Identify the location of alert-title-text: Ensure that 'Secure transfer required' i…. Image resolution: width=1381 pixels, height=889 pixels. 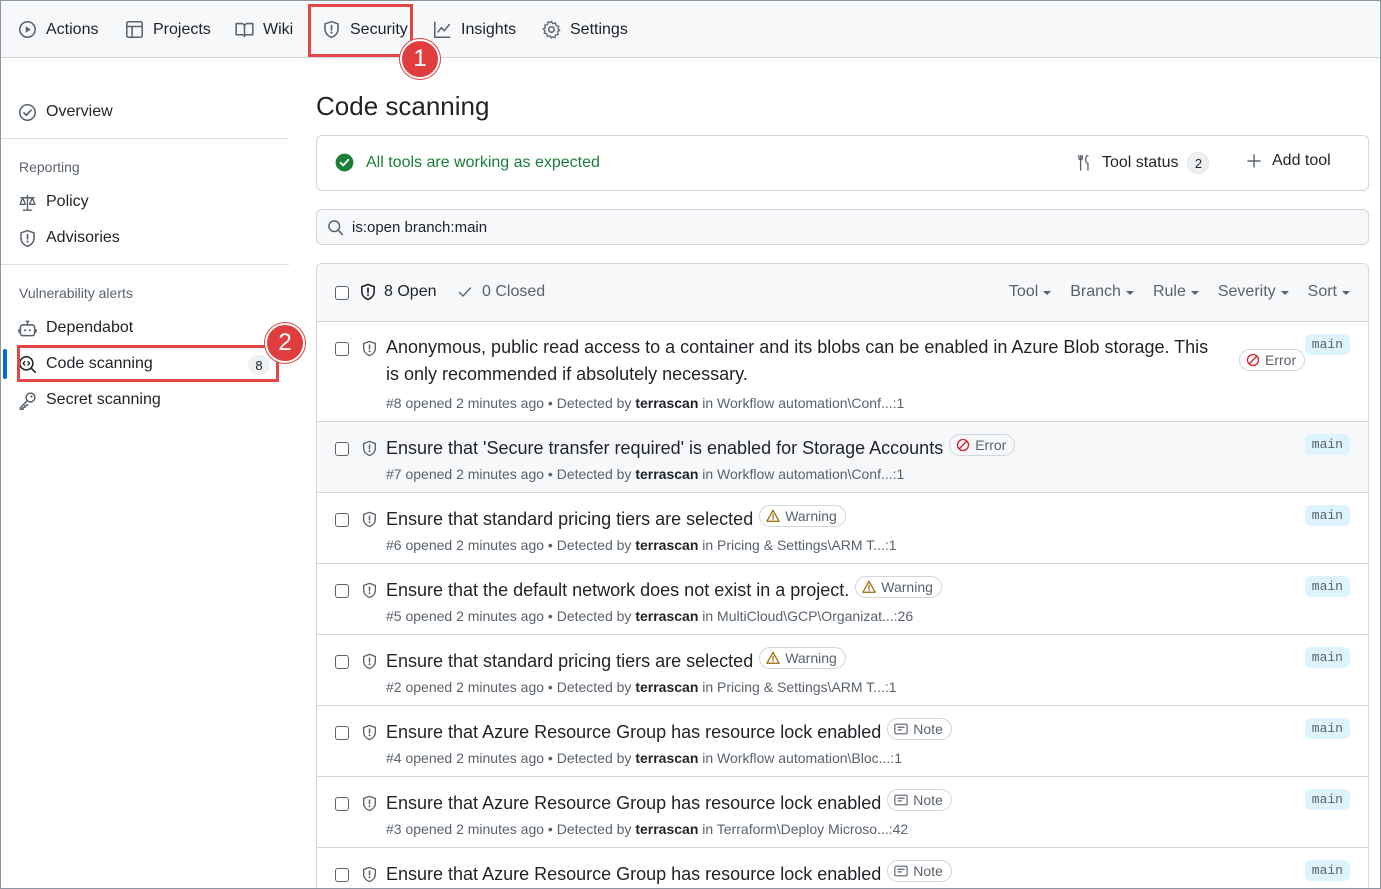
(665, 448).